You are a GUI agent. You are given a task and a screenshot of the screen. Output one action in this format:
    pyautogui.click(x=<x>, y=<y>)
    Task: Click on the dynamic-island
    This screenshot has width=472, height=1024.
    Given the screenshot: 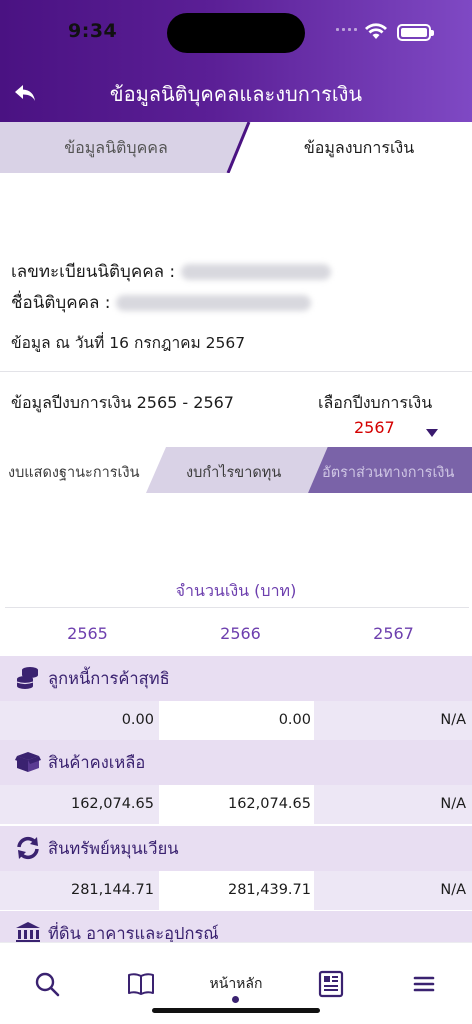 What is the action you would take?
    pyautogui.click(x=236, y=33)
    